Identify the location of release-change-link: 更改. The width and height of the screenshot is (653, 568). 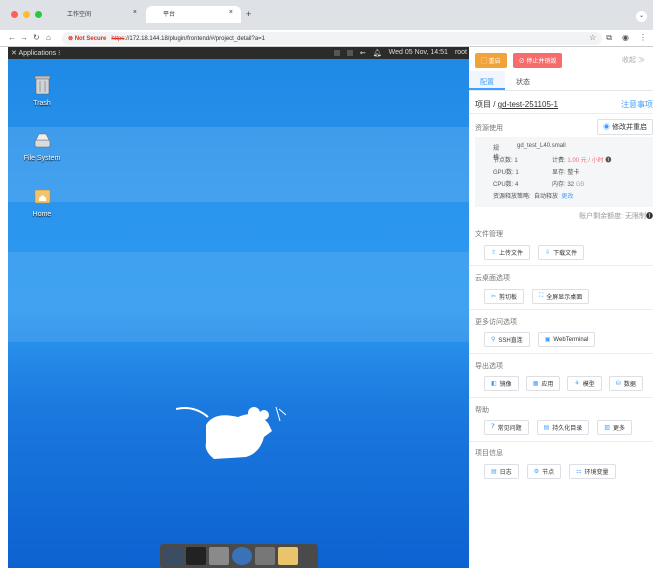
(567, 197).